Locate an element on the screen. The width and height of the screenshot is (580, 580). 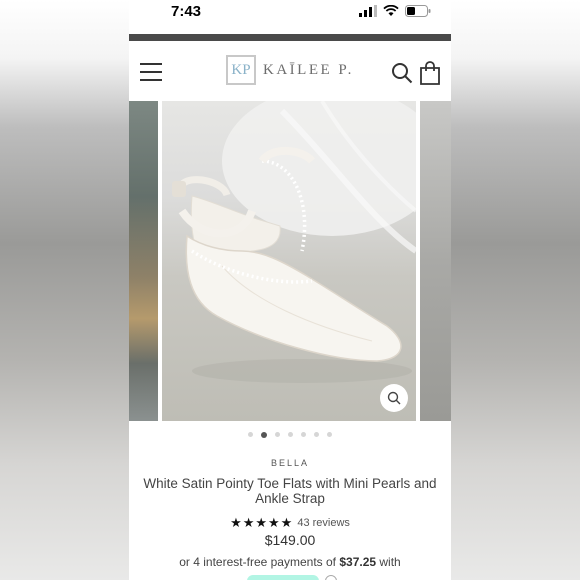
status-icons is located at coordinates (395, 11).